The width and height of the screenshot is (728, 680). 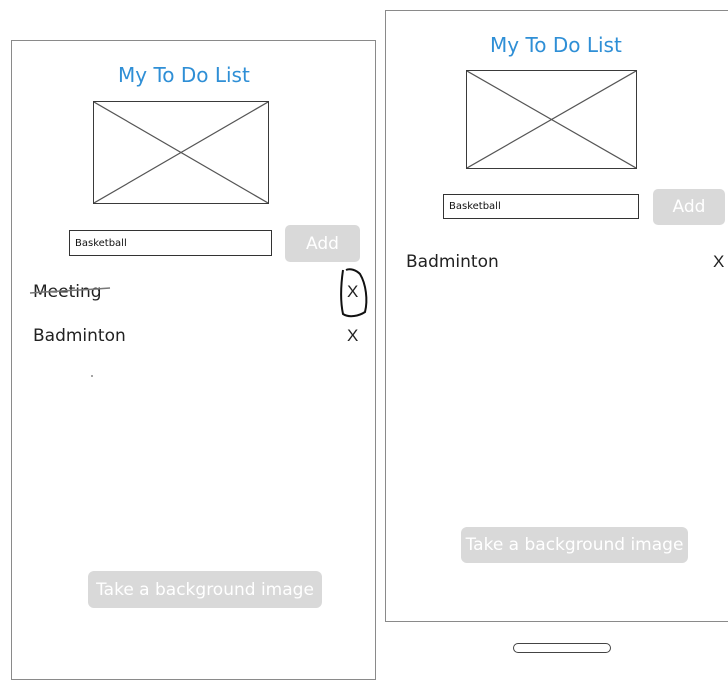 What do you see at coordinates (352, 292) in the screenshot?
I see `delete-meeting-button: X` at bounding box center [352, 292].